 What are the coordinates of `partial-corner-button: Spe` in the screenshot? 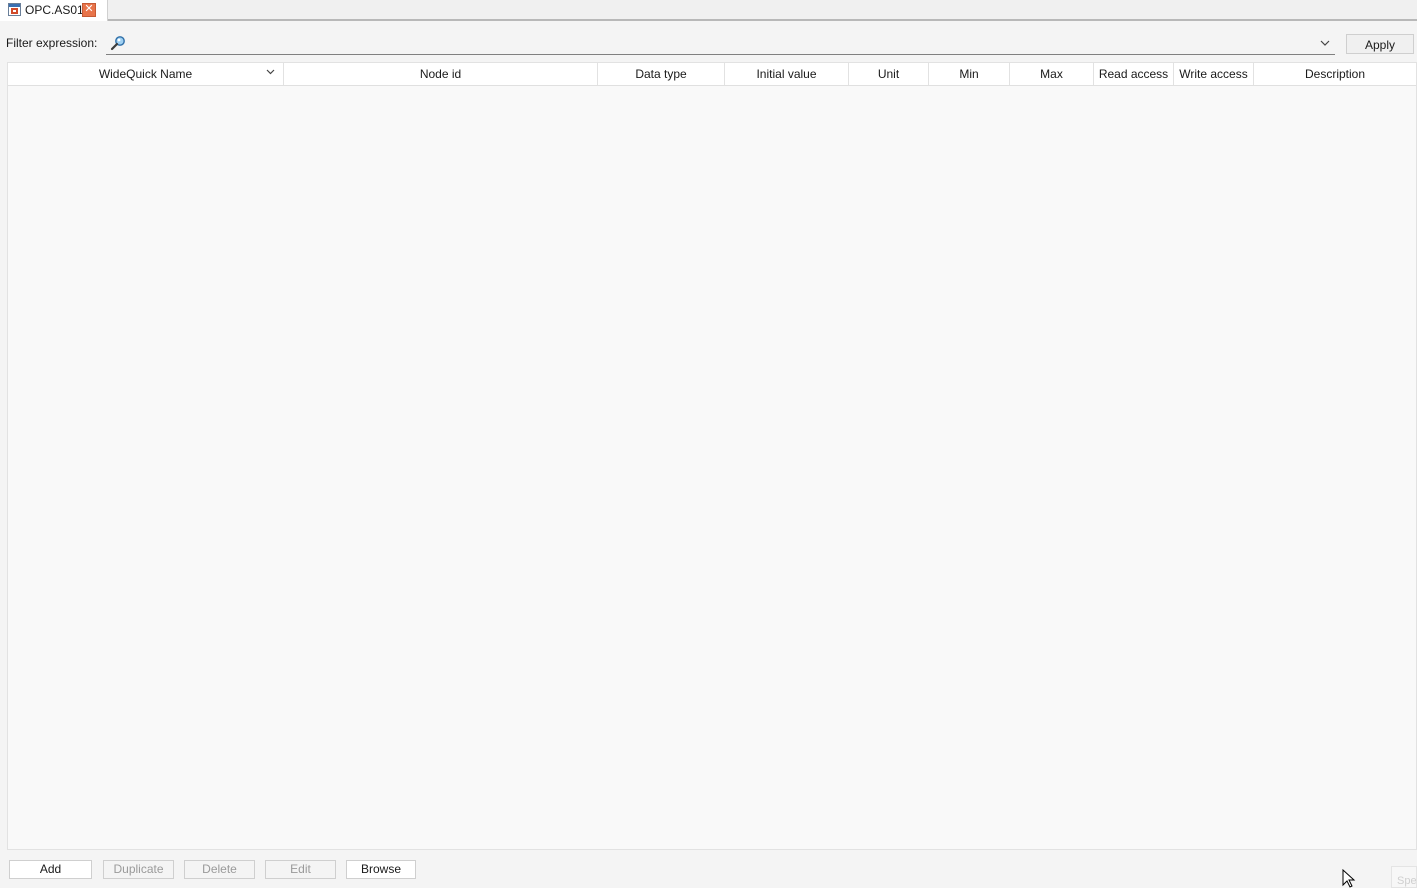 It's located at (1404, 877).